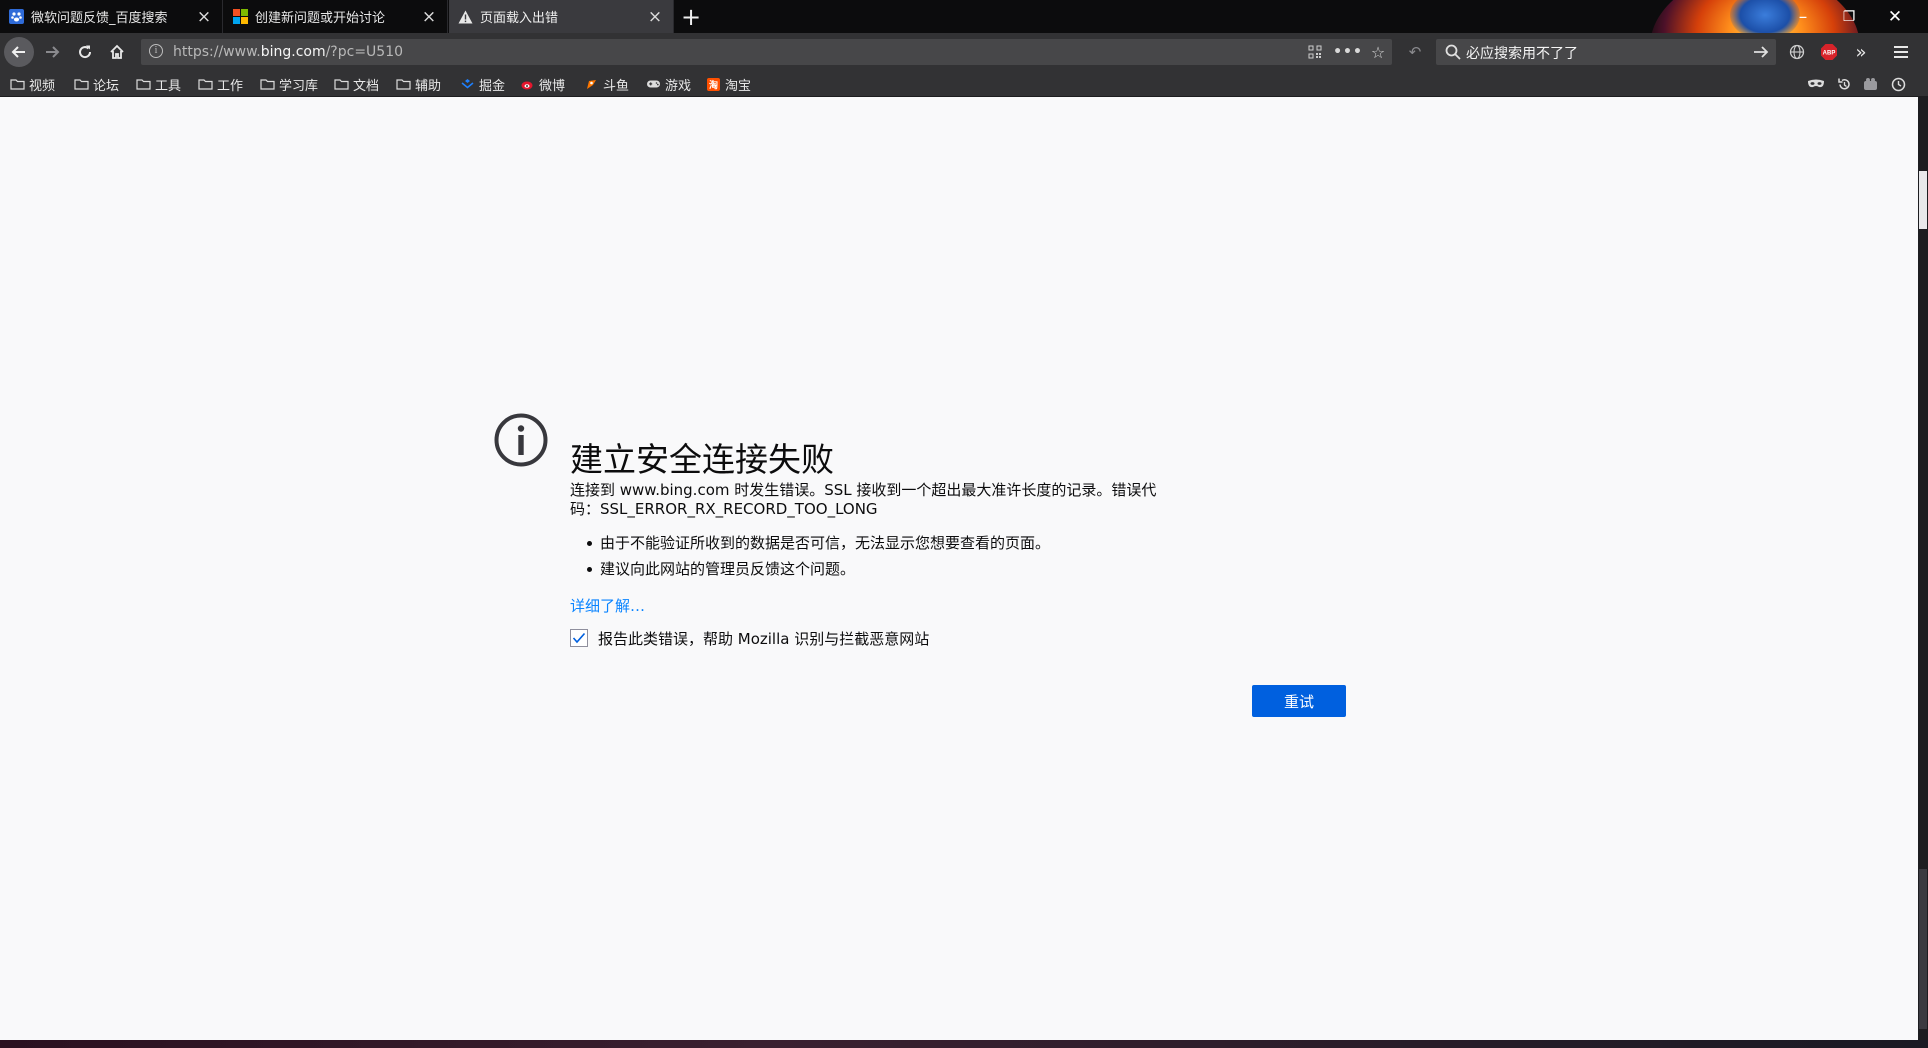 Image resolution: width=1928 pixels, height=1048 pixels. I want to click on home-icon, so click(117, 51).